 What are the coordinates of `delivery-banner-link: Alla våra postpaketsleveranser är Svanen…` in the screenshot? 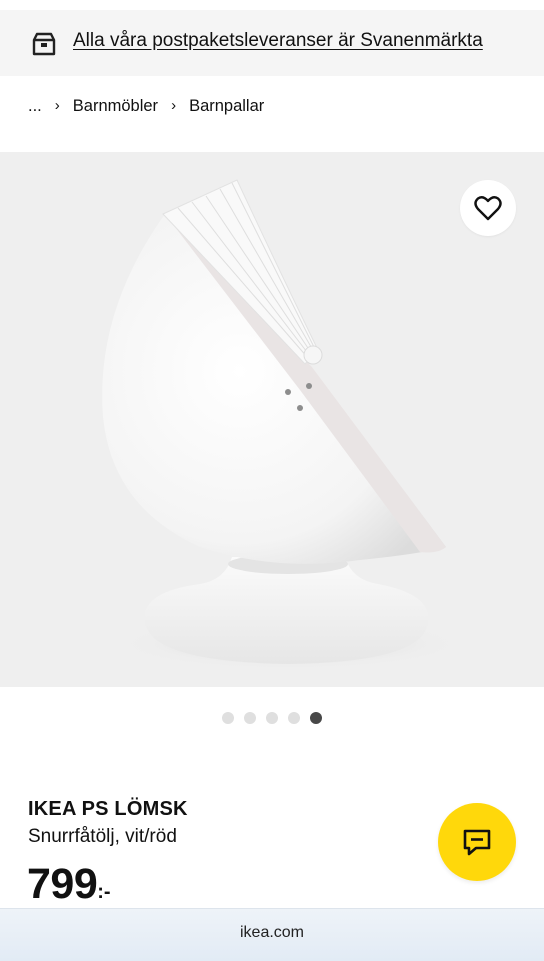 It's located at (278, 41).